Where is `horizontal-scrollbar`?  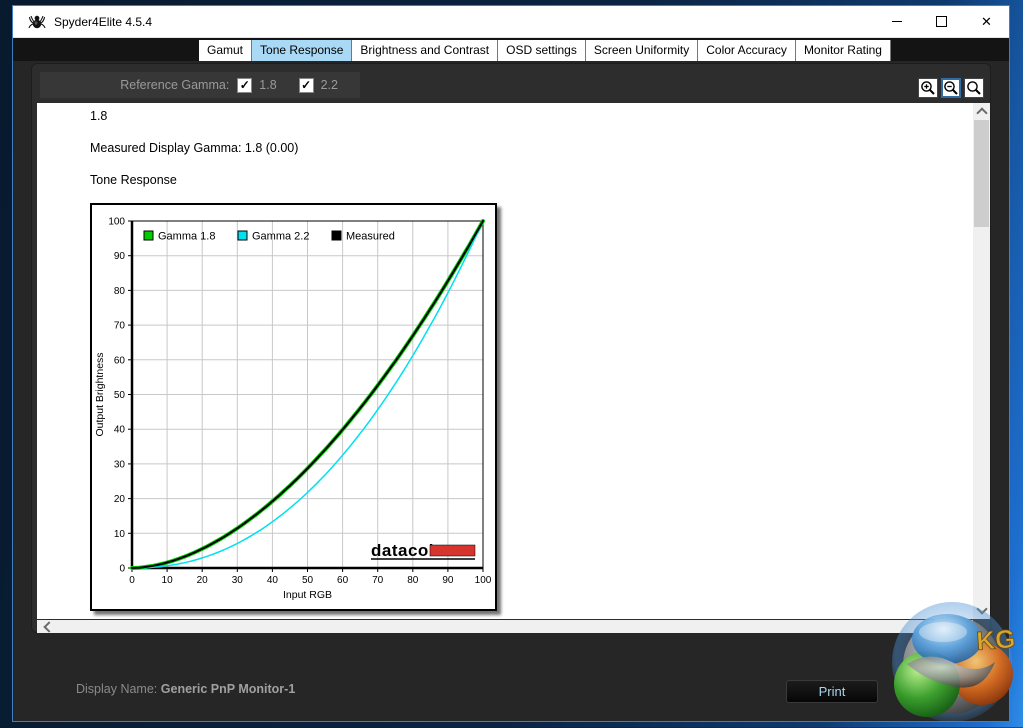
horizontal-scrollbar is located at coordinates (505, 626).